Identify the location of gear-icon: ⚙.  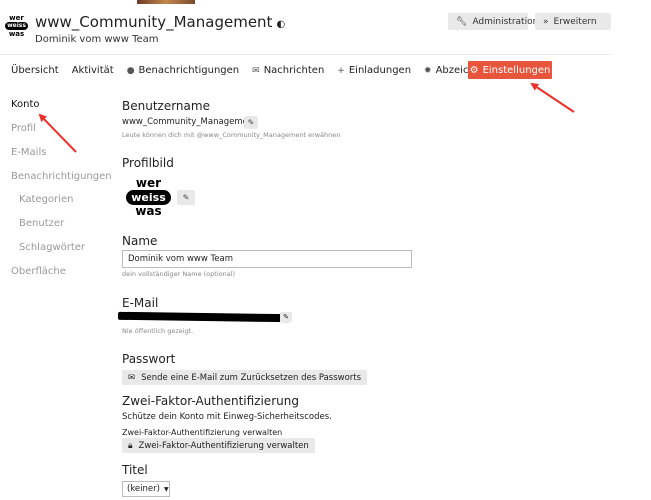
(474, 70).